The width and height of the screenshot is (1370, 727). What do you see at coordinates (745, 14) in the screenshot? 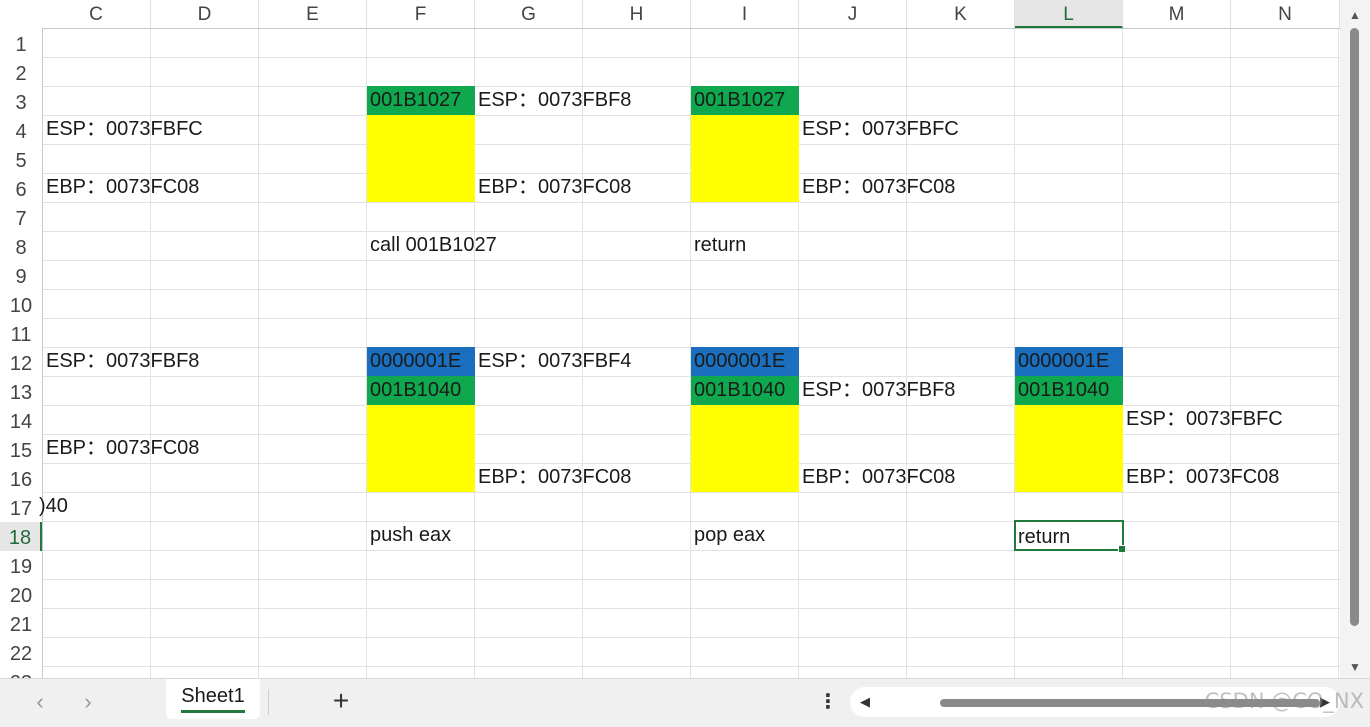
I see `column-header-i: I` at bounding box center [745, 14].